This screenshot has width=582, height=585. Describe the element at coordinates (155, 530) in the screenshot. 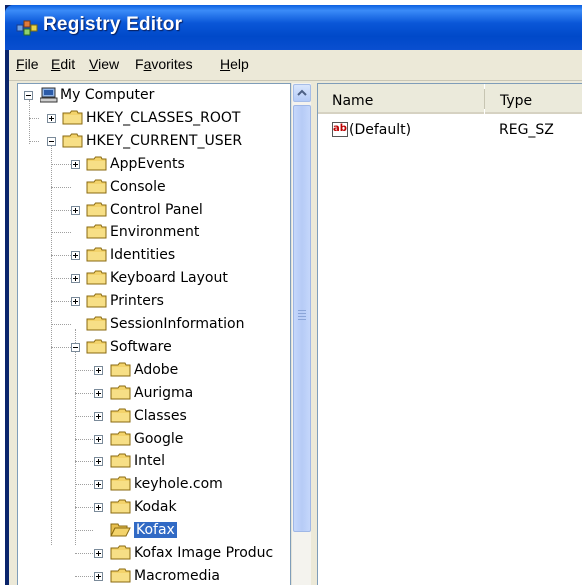

I see `tree-item-selected: Kofax` at that location.